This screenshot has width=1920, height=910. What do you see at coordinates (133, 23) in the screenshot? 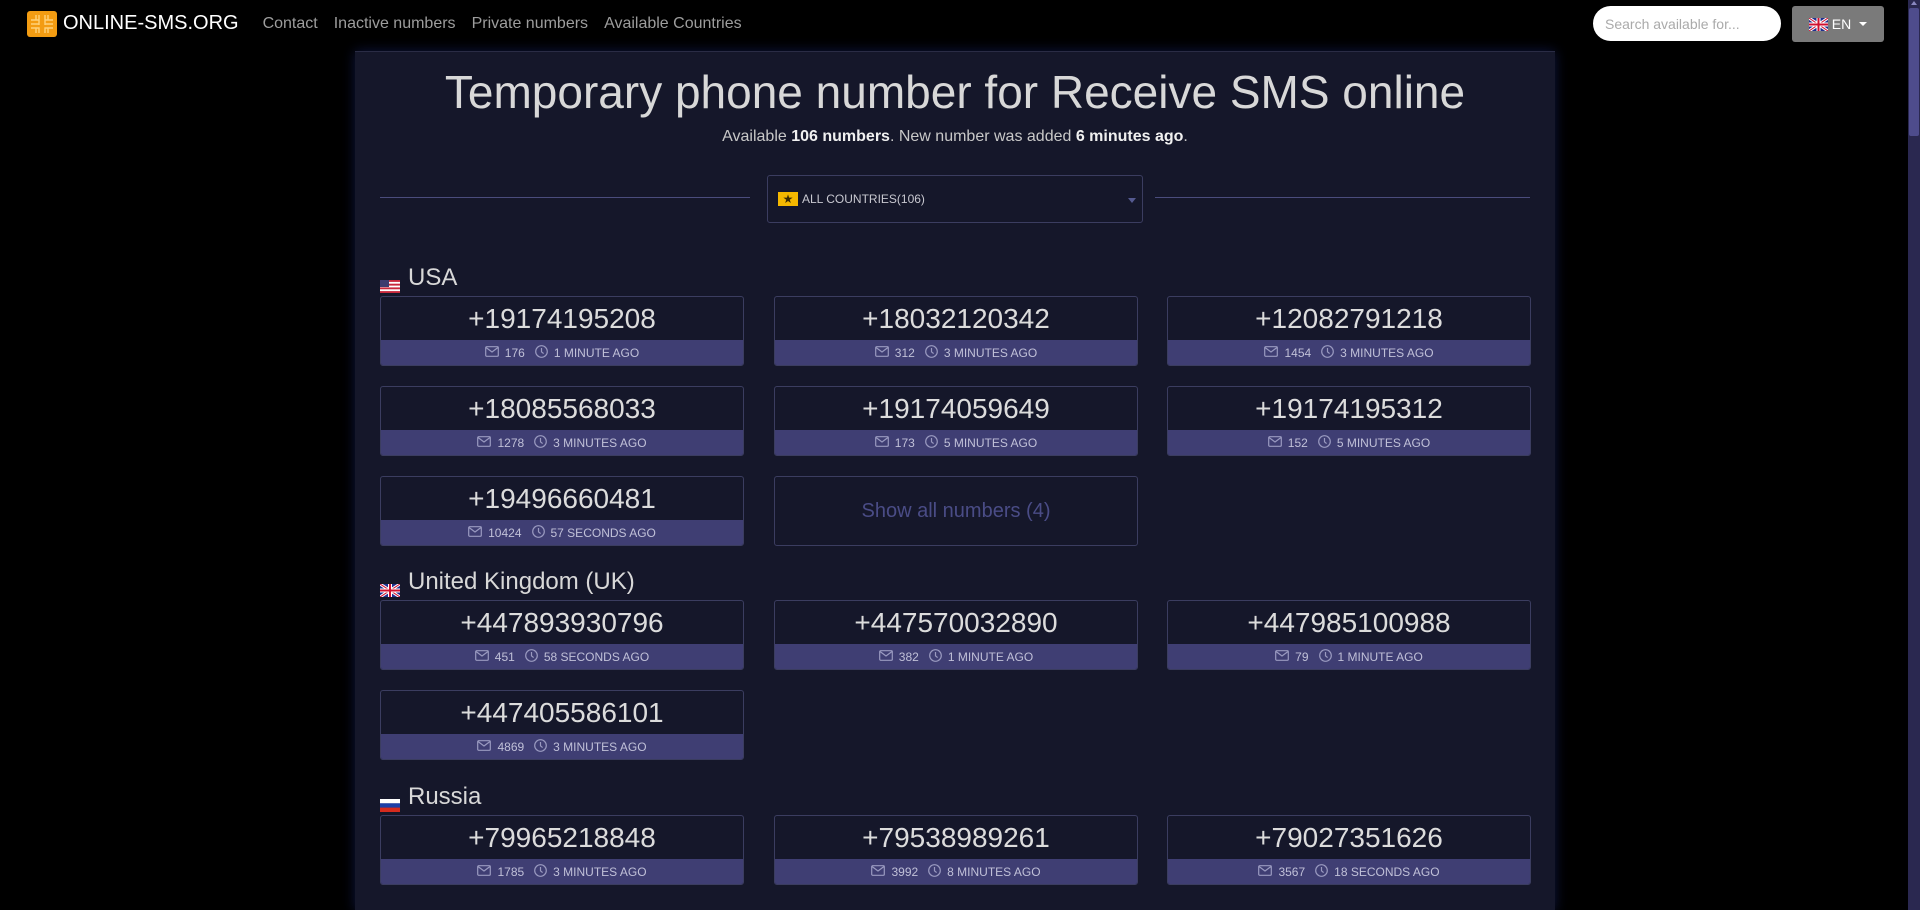
I see `brand-link: ONLINE-SMS.ORG` at bounding box center [133, 23].